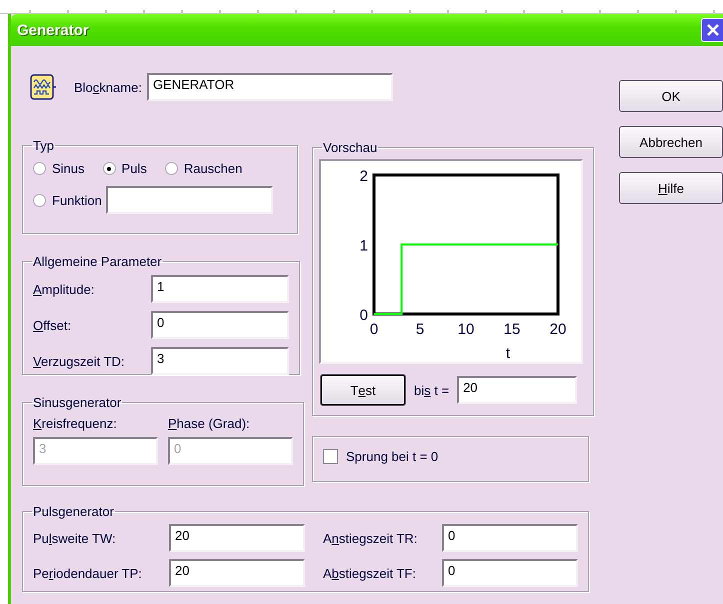 The width and height of the screenshot is (723, 604). What do you see at coordinates (364, 246) in the screenshot?
I see `y-tick-label: 1` at bounding box center [364, 246].